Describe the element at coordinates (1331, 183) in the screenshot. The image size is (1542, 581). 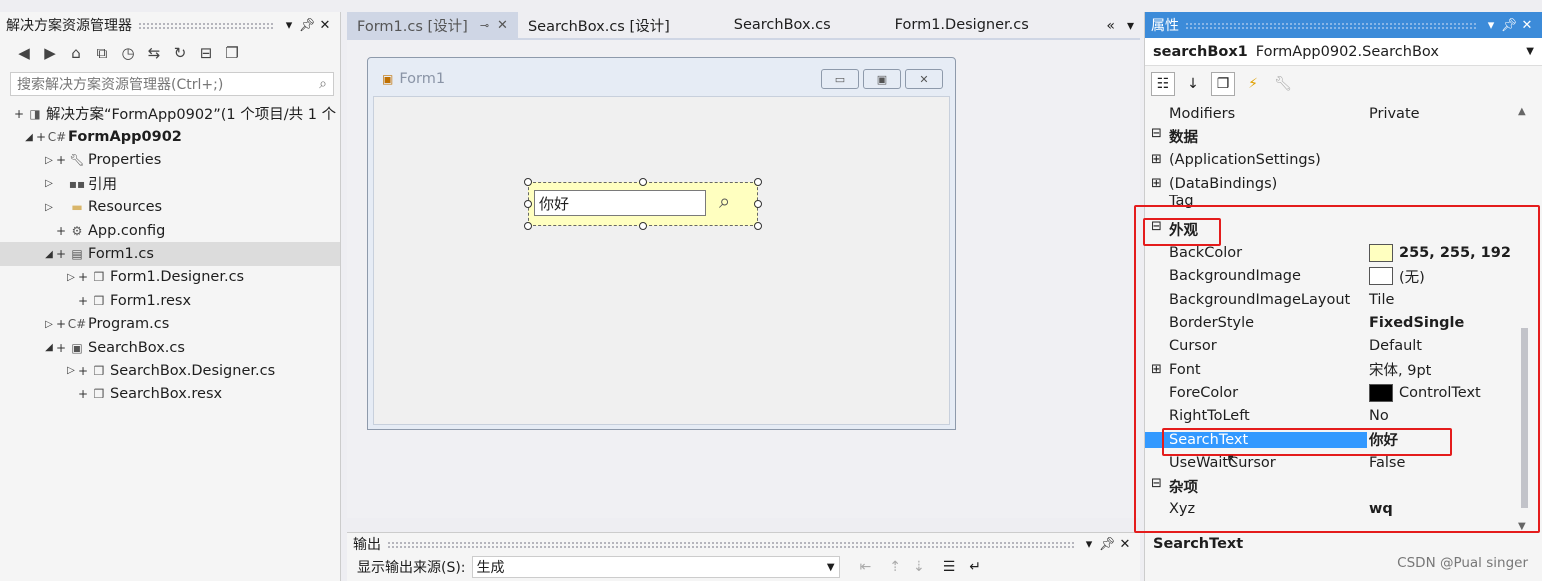
I see `property-row-databindings: ⊞ (DataBindings)` at that location.